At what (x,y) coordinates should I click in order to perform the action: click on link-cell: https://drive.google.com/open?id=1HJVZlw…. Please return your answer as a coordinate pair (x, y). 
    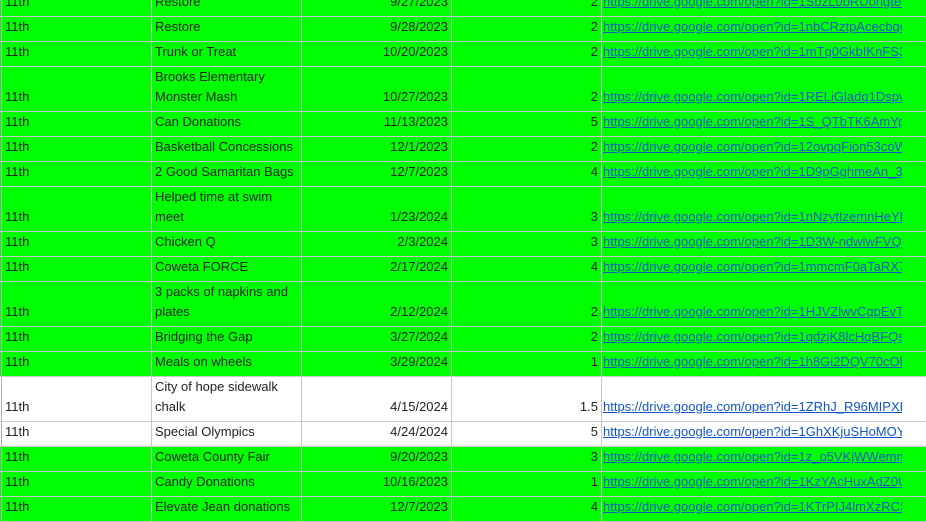
    Looking at the image, I should click on (752, 304).